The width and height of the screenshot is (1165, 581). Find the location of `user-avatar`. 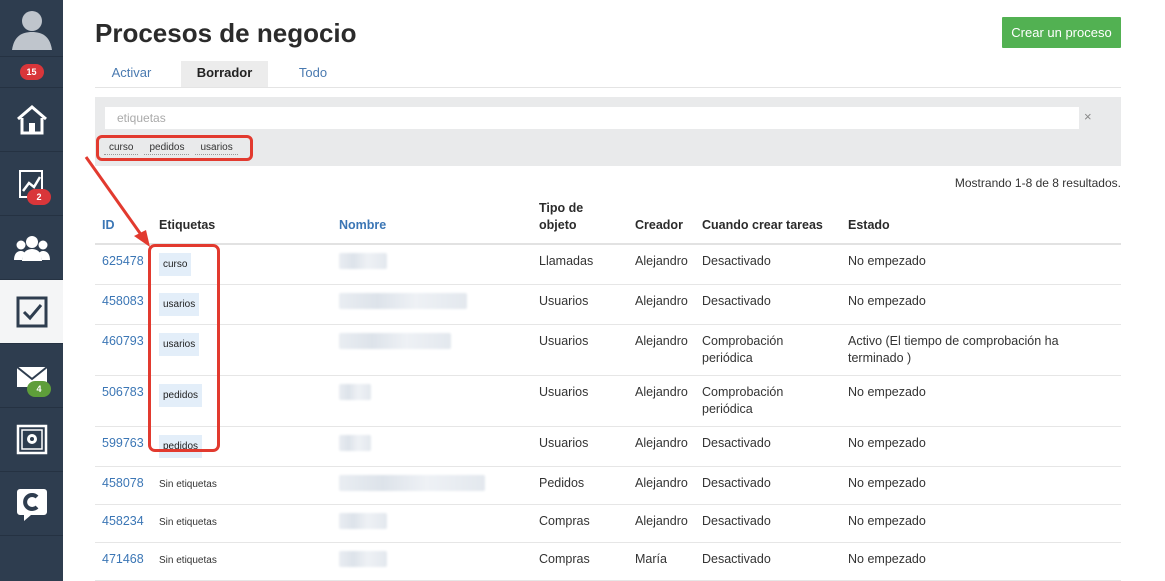

user-avatar is located at coordinates (31, 28).